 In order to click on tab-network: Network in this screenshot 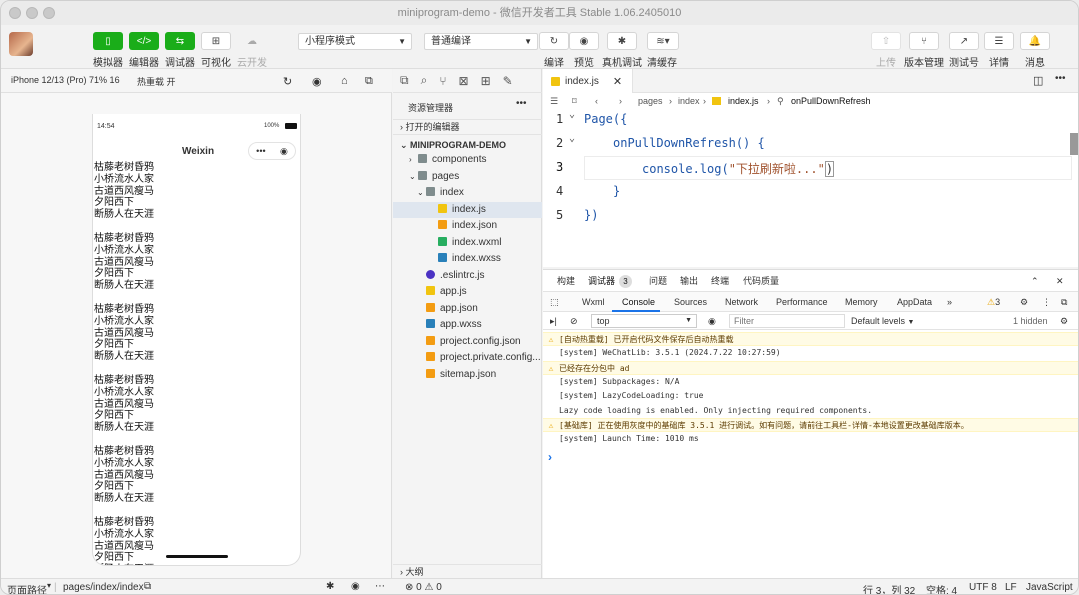, I will do `click(741, 302)`.